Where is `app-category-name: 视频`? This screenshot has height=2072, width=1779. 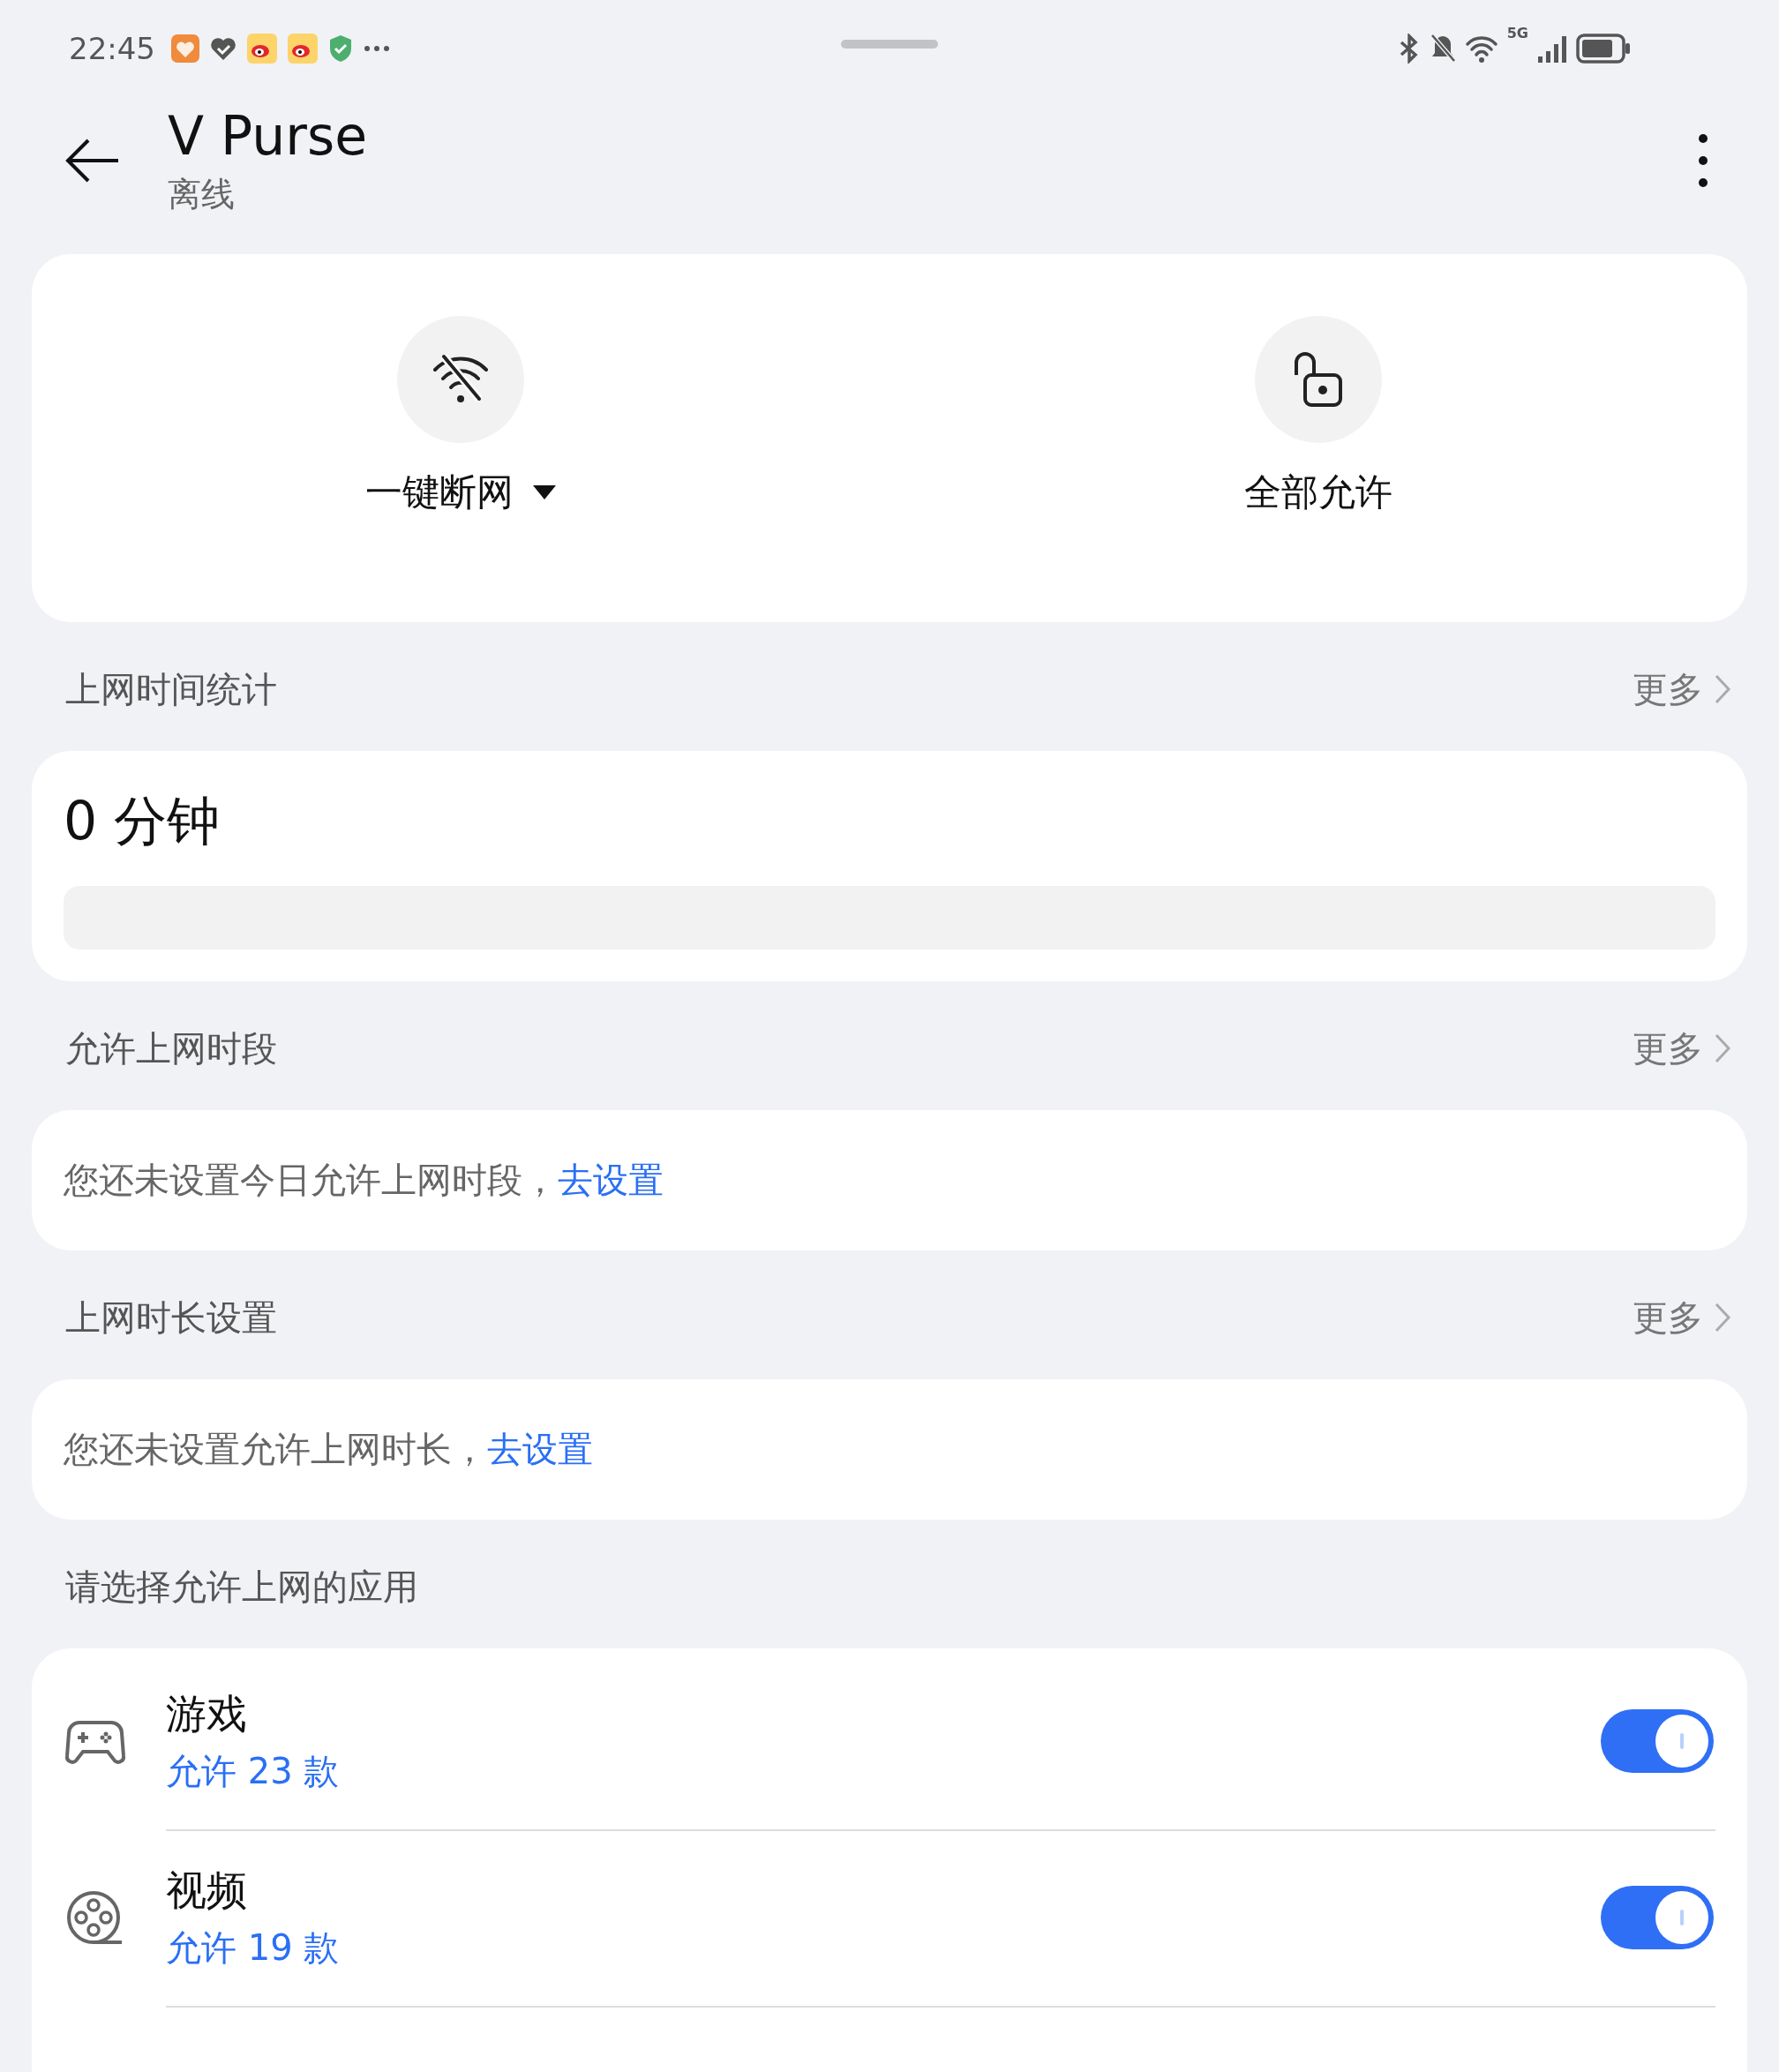
app-category-name: 视频 is located at coordinates (207, 1891).